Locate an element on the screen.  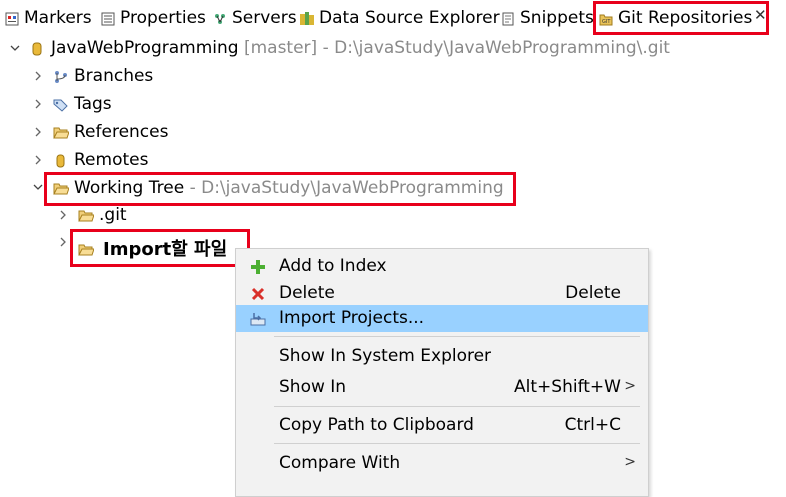
add-icon is located at coordinates (258, 267).